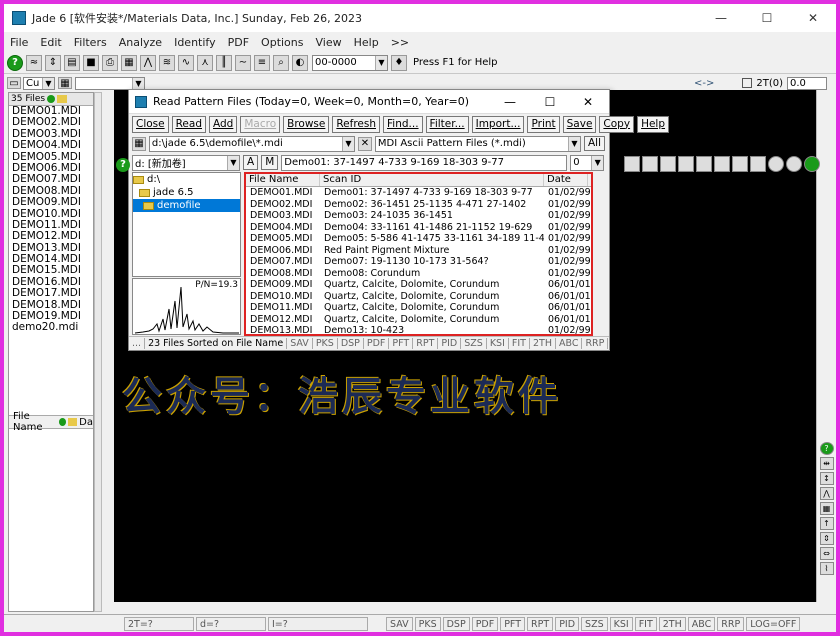 The width and height of the screenshot is (840, 636). I want to click on zoom-icon: ⌕, so click(281, 62).